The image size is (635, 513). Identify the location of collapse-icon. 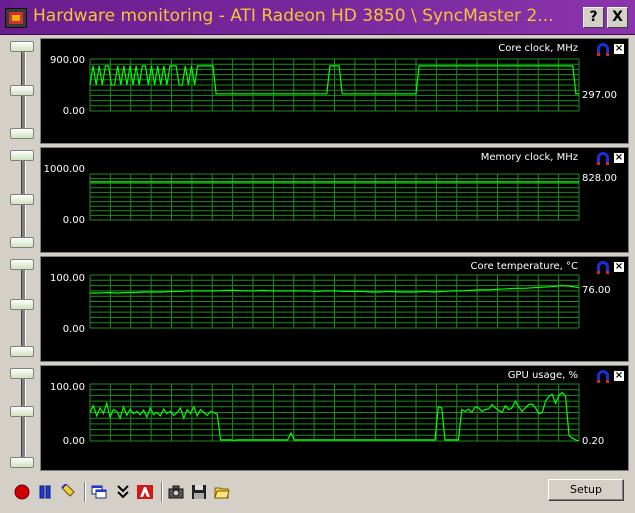
(123, 492).